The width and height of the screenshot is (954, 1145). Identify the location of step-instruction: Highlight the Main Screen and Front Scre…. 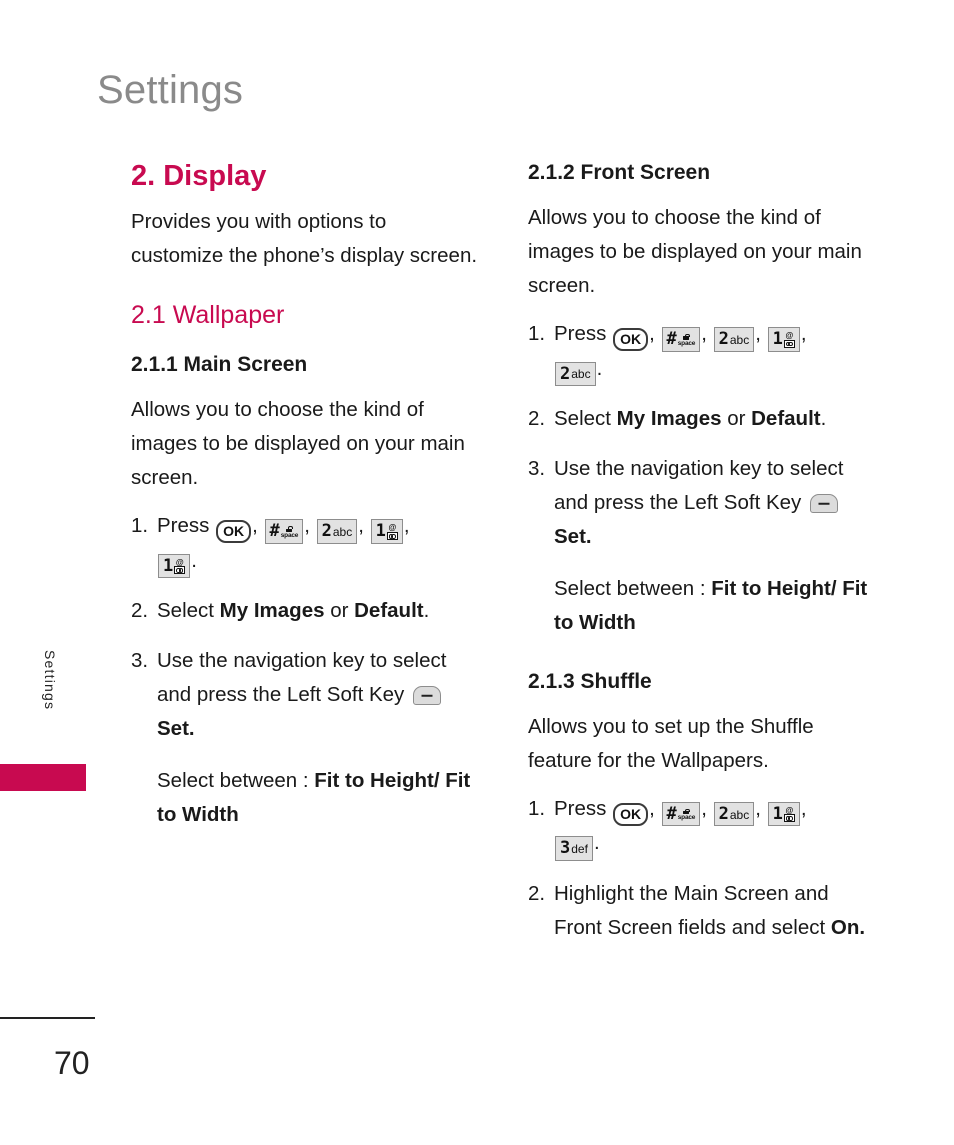
(691, 910).